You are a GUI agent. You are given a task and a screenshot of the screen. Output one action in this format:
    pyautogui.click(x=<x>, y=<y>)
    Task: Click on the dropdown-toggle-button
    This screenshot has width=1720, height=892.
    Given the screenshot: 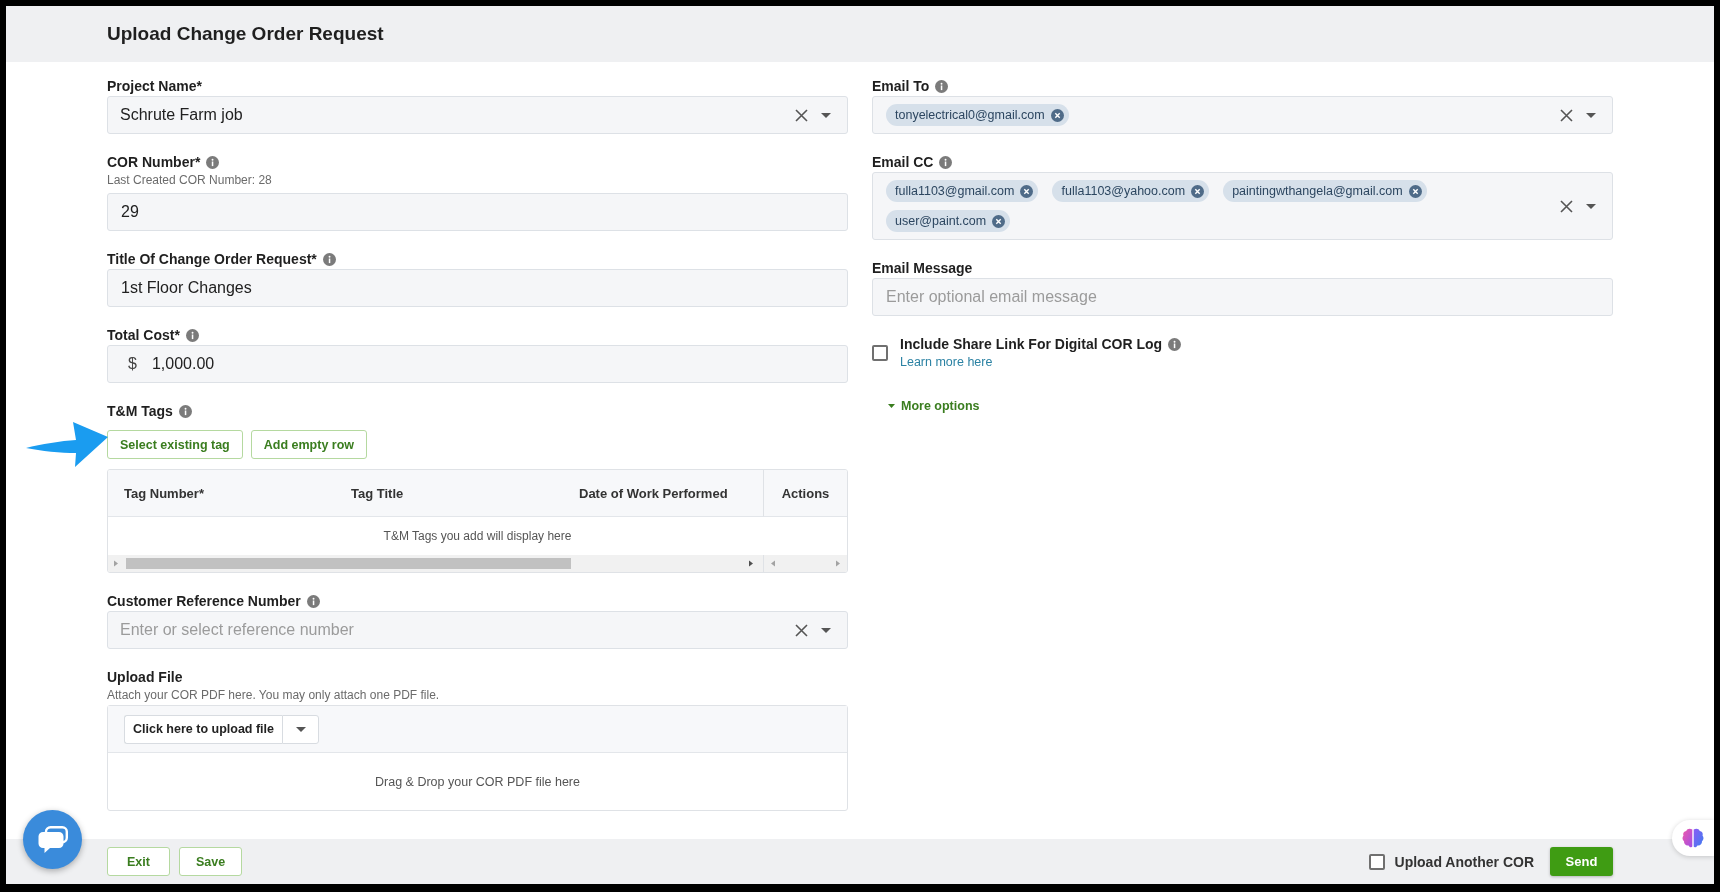 What is the action you would take?
    pyautogui.click(x=300, y=729)
    